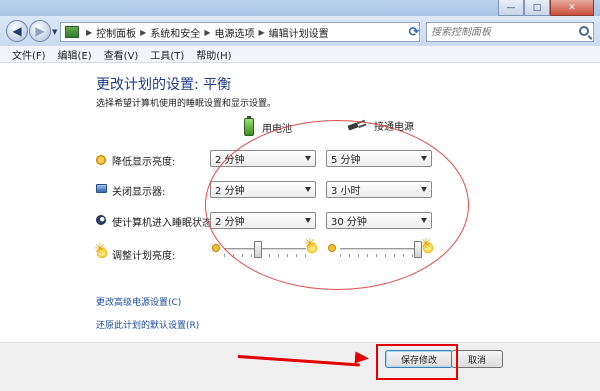 The width and height of the screenshot is (600, 391). I want to click on battery-column-label: 用电池, so click(277, 129).